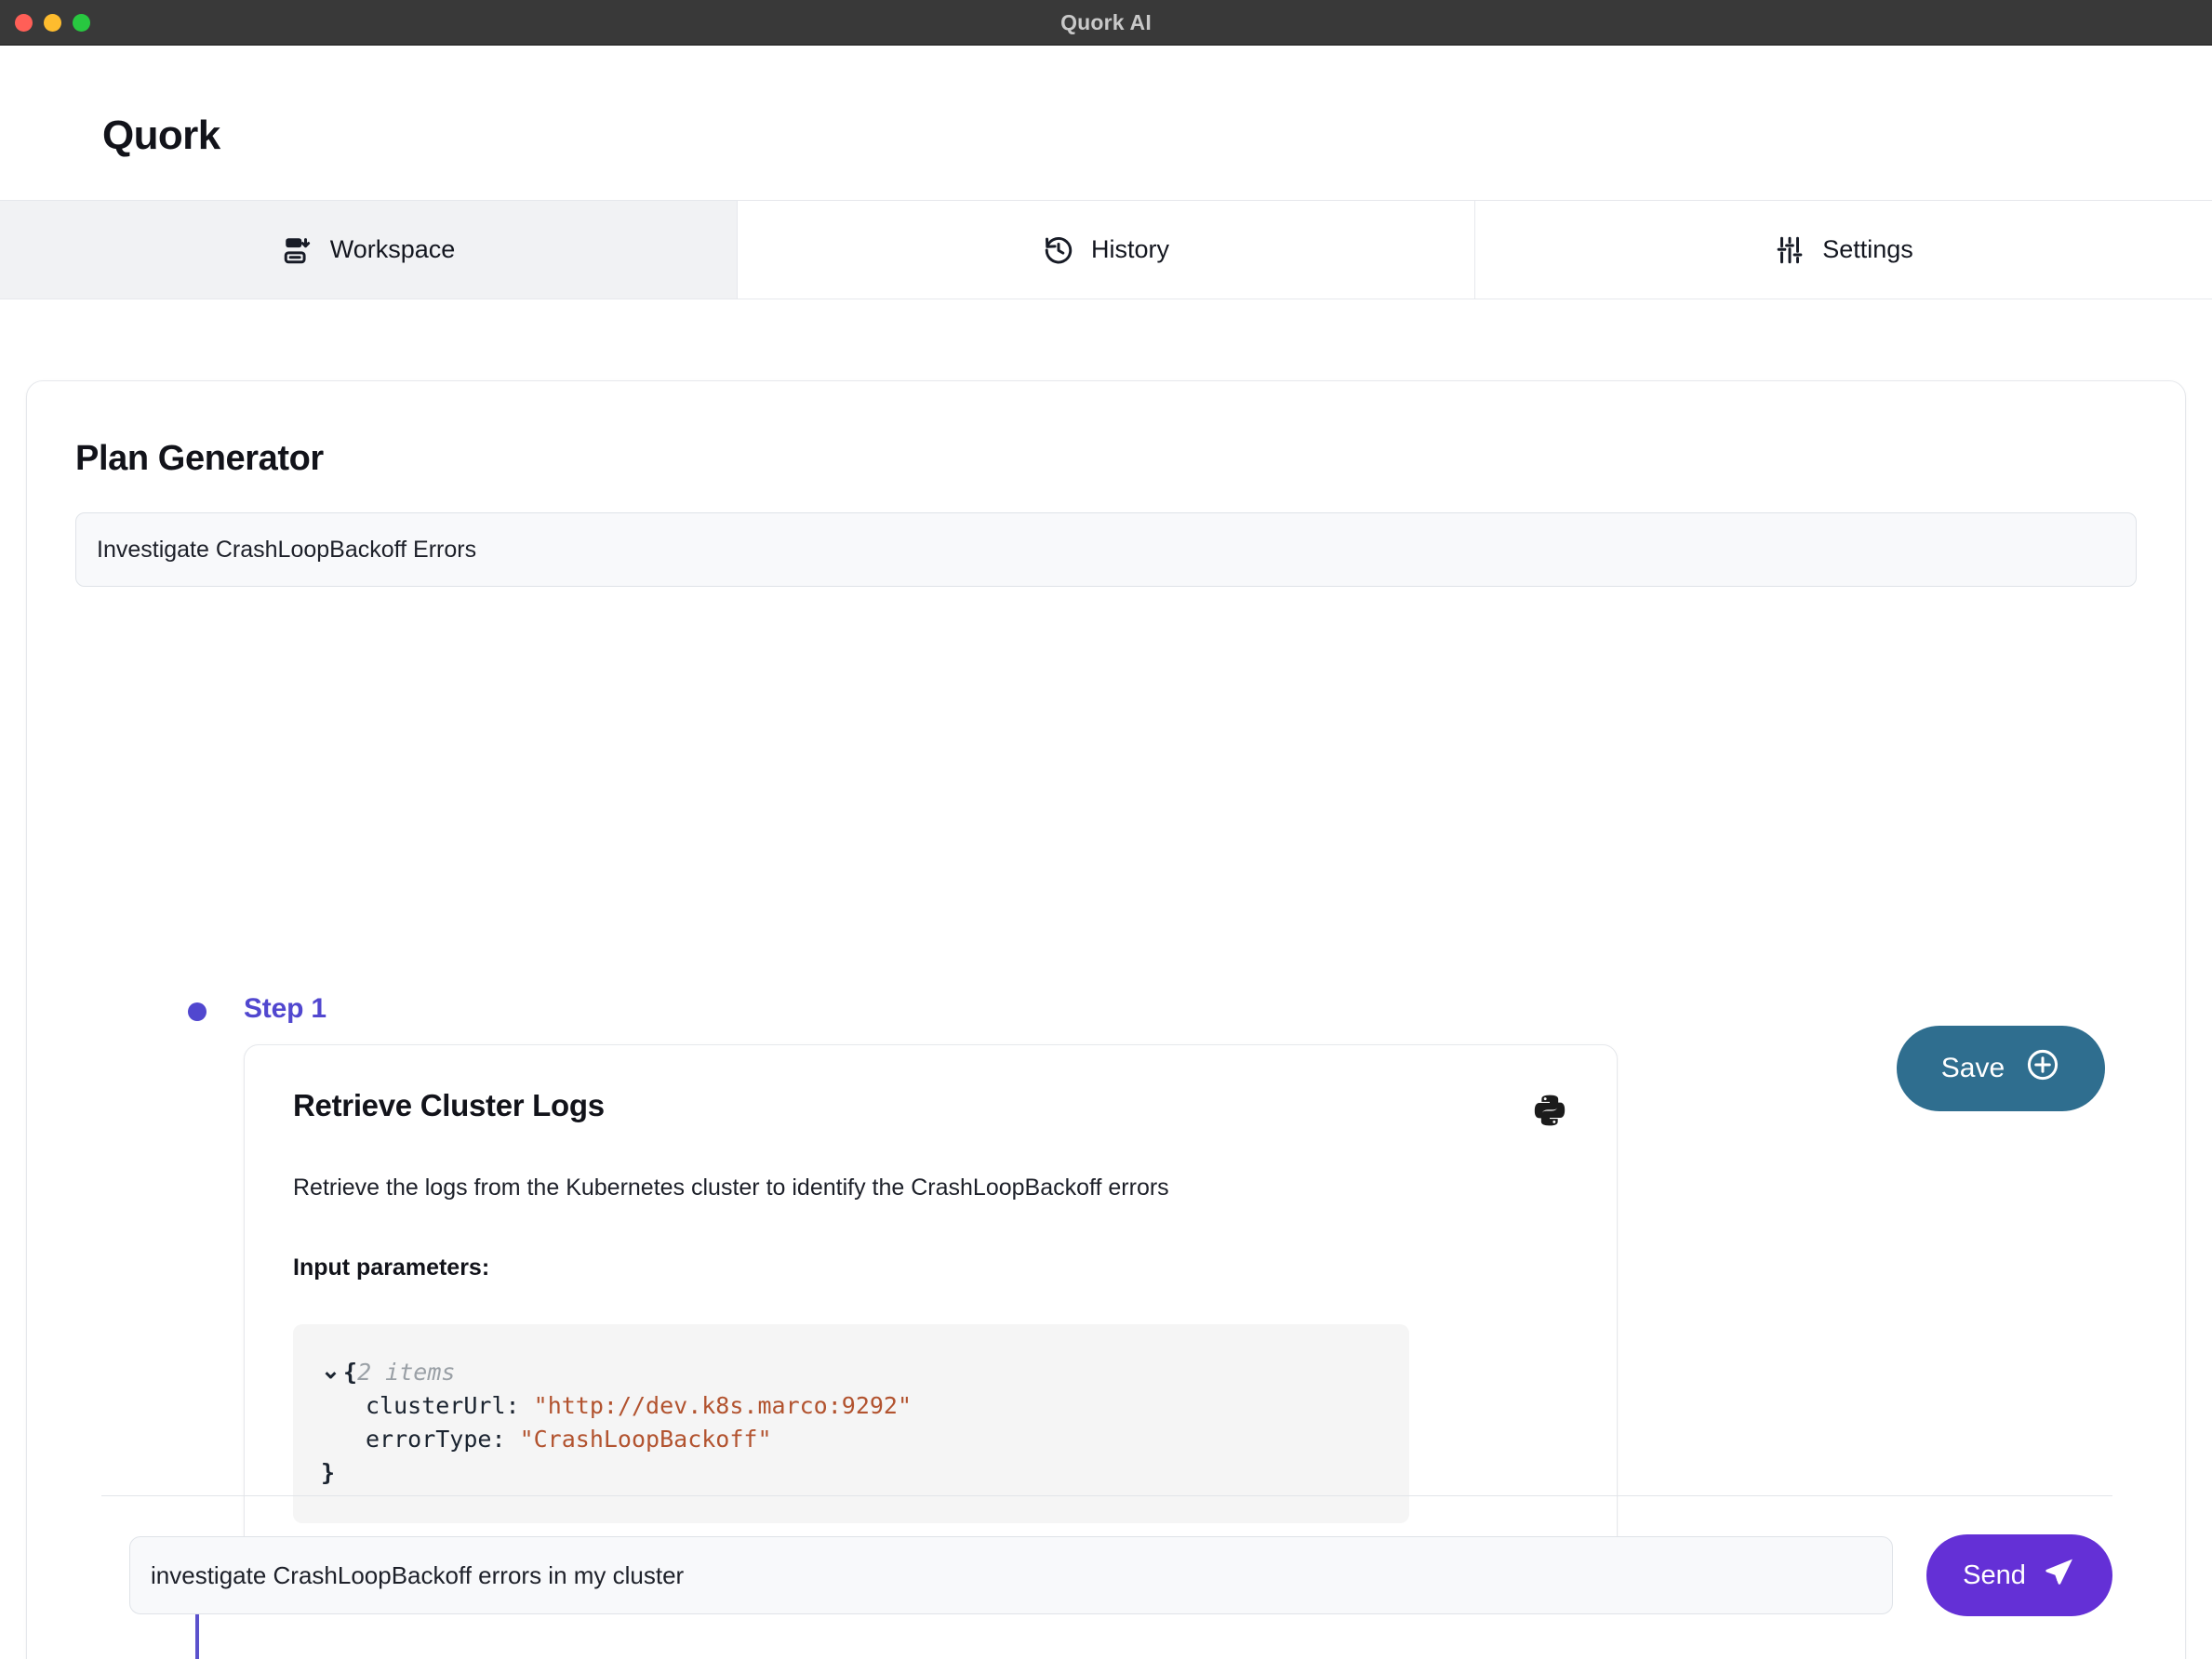  What do you see at coordinates (645, 1439) in the screenshot?
I see `json-value-errorType: "CrashLoopBackoff"` at bounding box center [645, 1439].